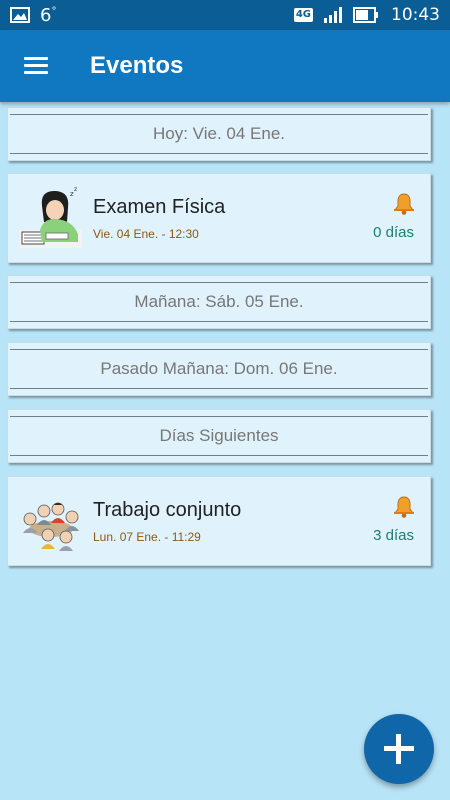  Describe the element at coordinates (48, 15) in the screenshot. I see `temperature: 6°` at that location.